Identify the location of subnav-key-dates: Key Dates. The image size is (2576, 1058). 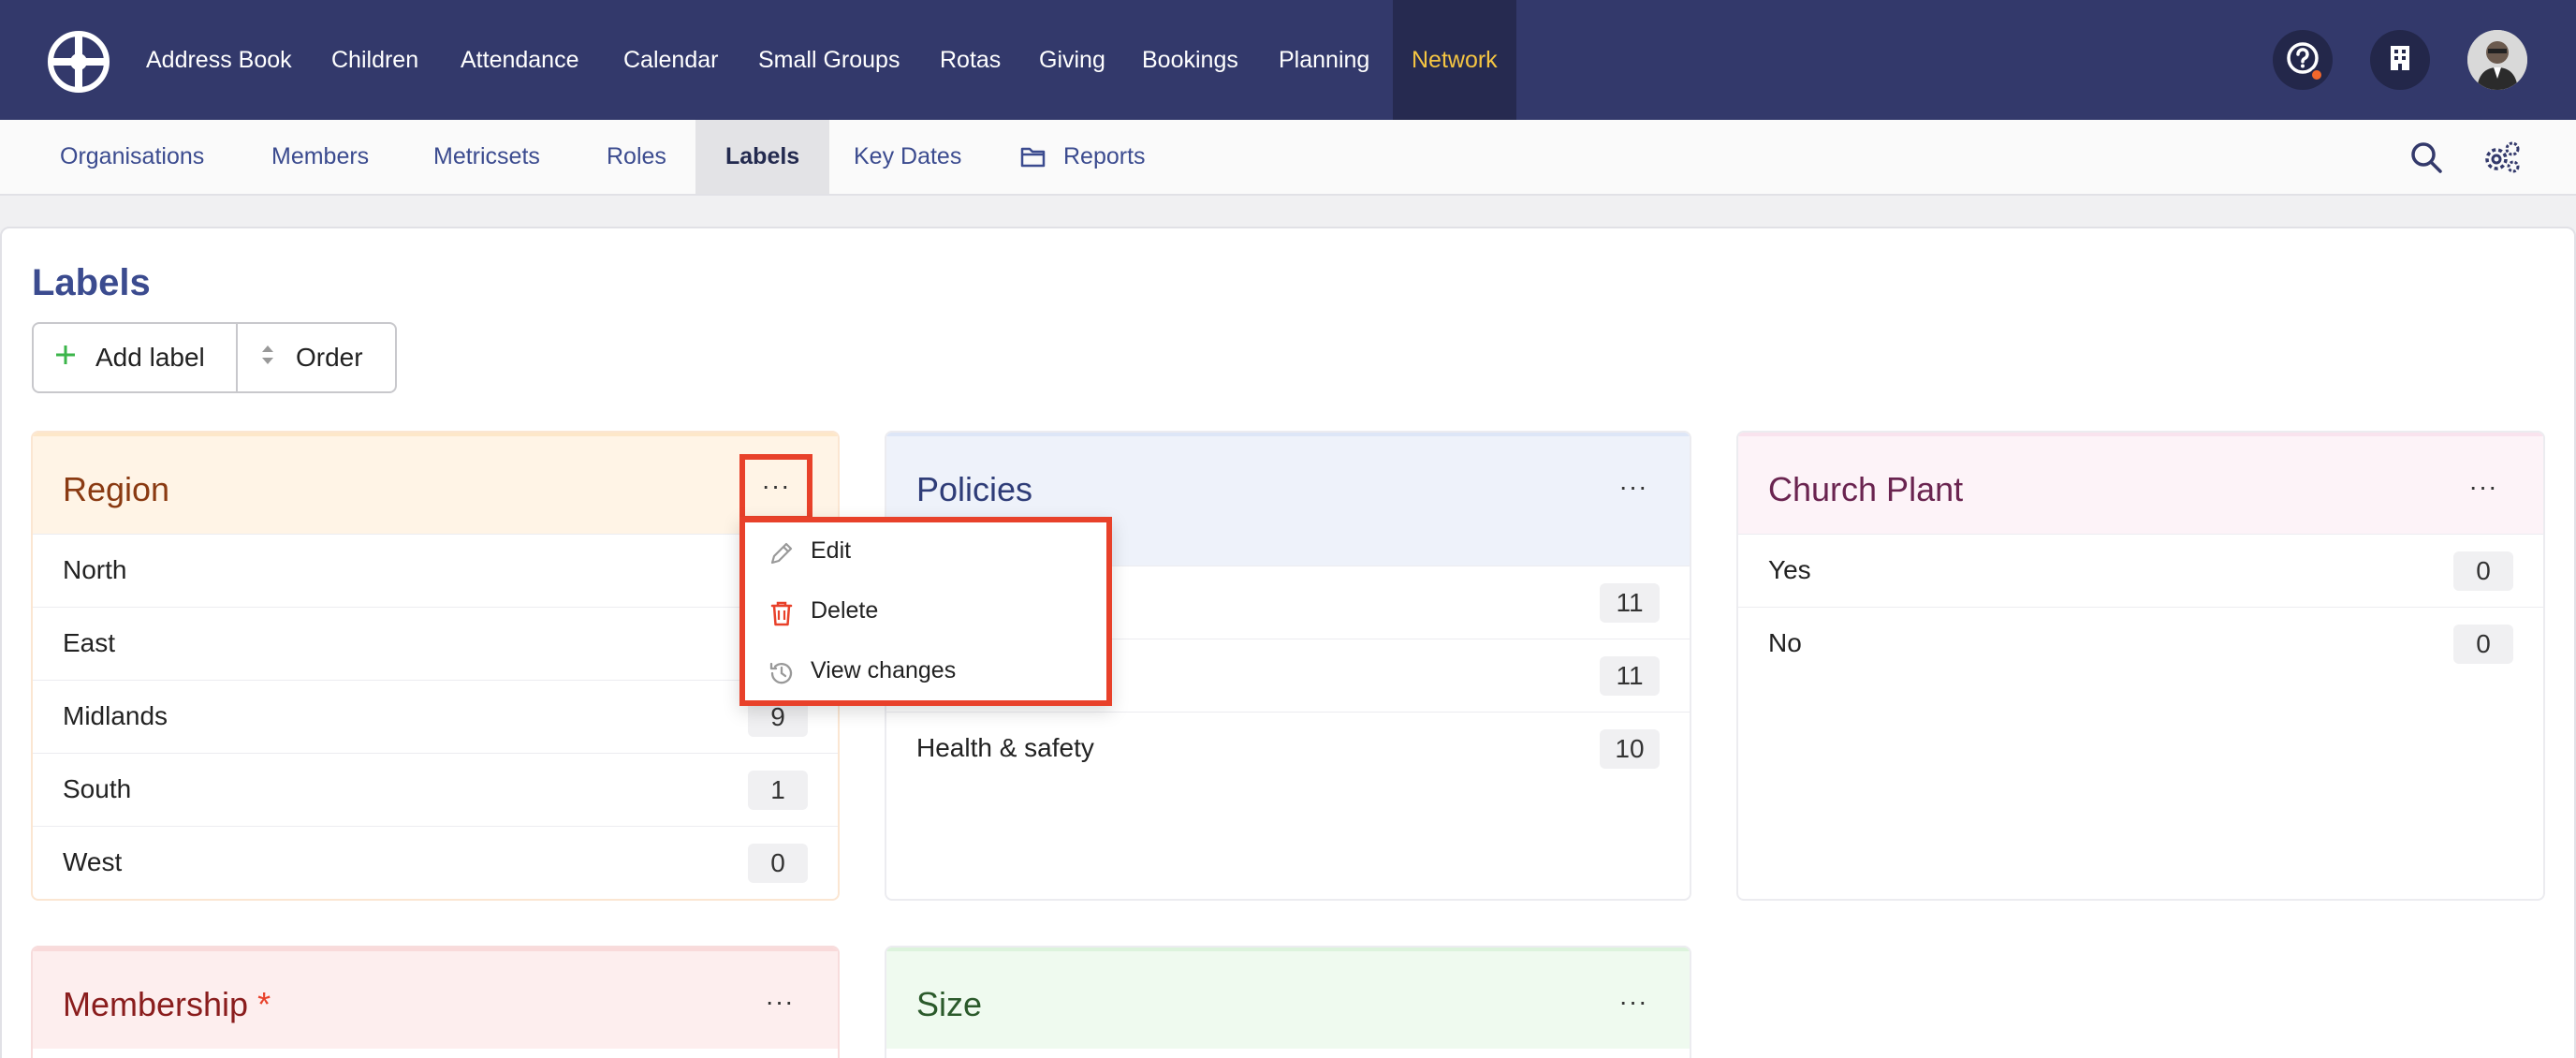
(907, 157).